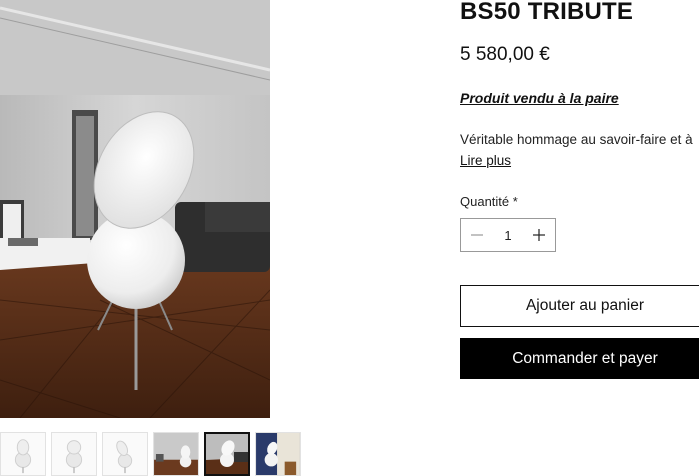 The width and height of the screenshot is (699, 476). I want to click on quantity-value: 1, so click(507, 235).